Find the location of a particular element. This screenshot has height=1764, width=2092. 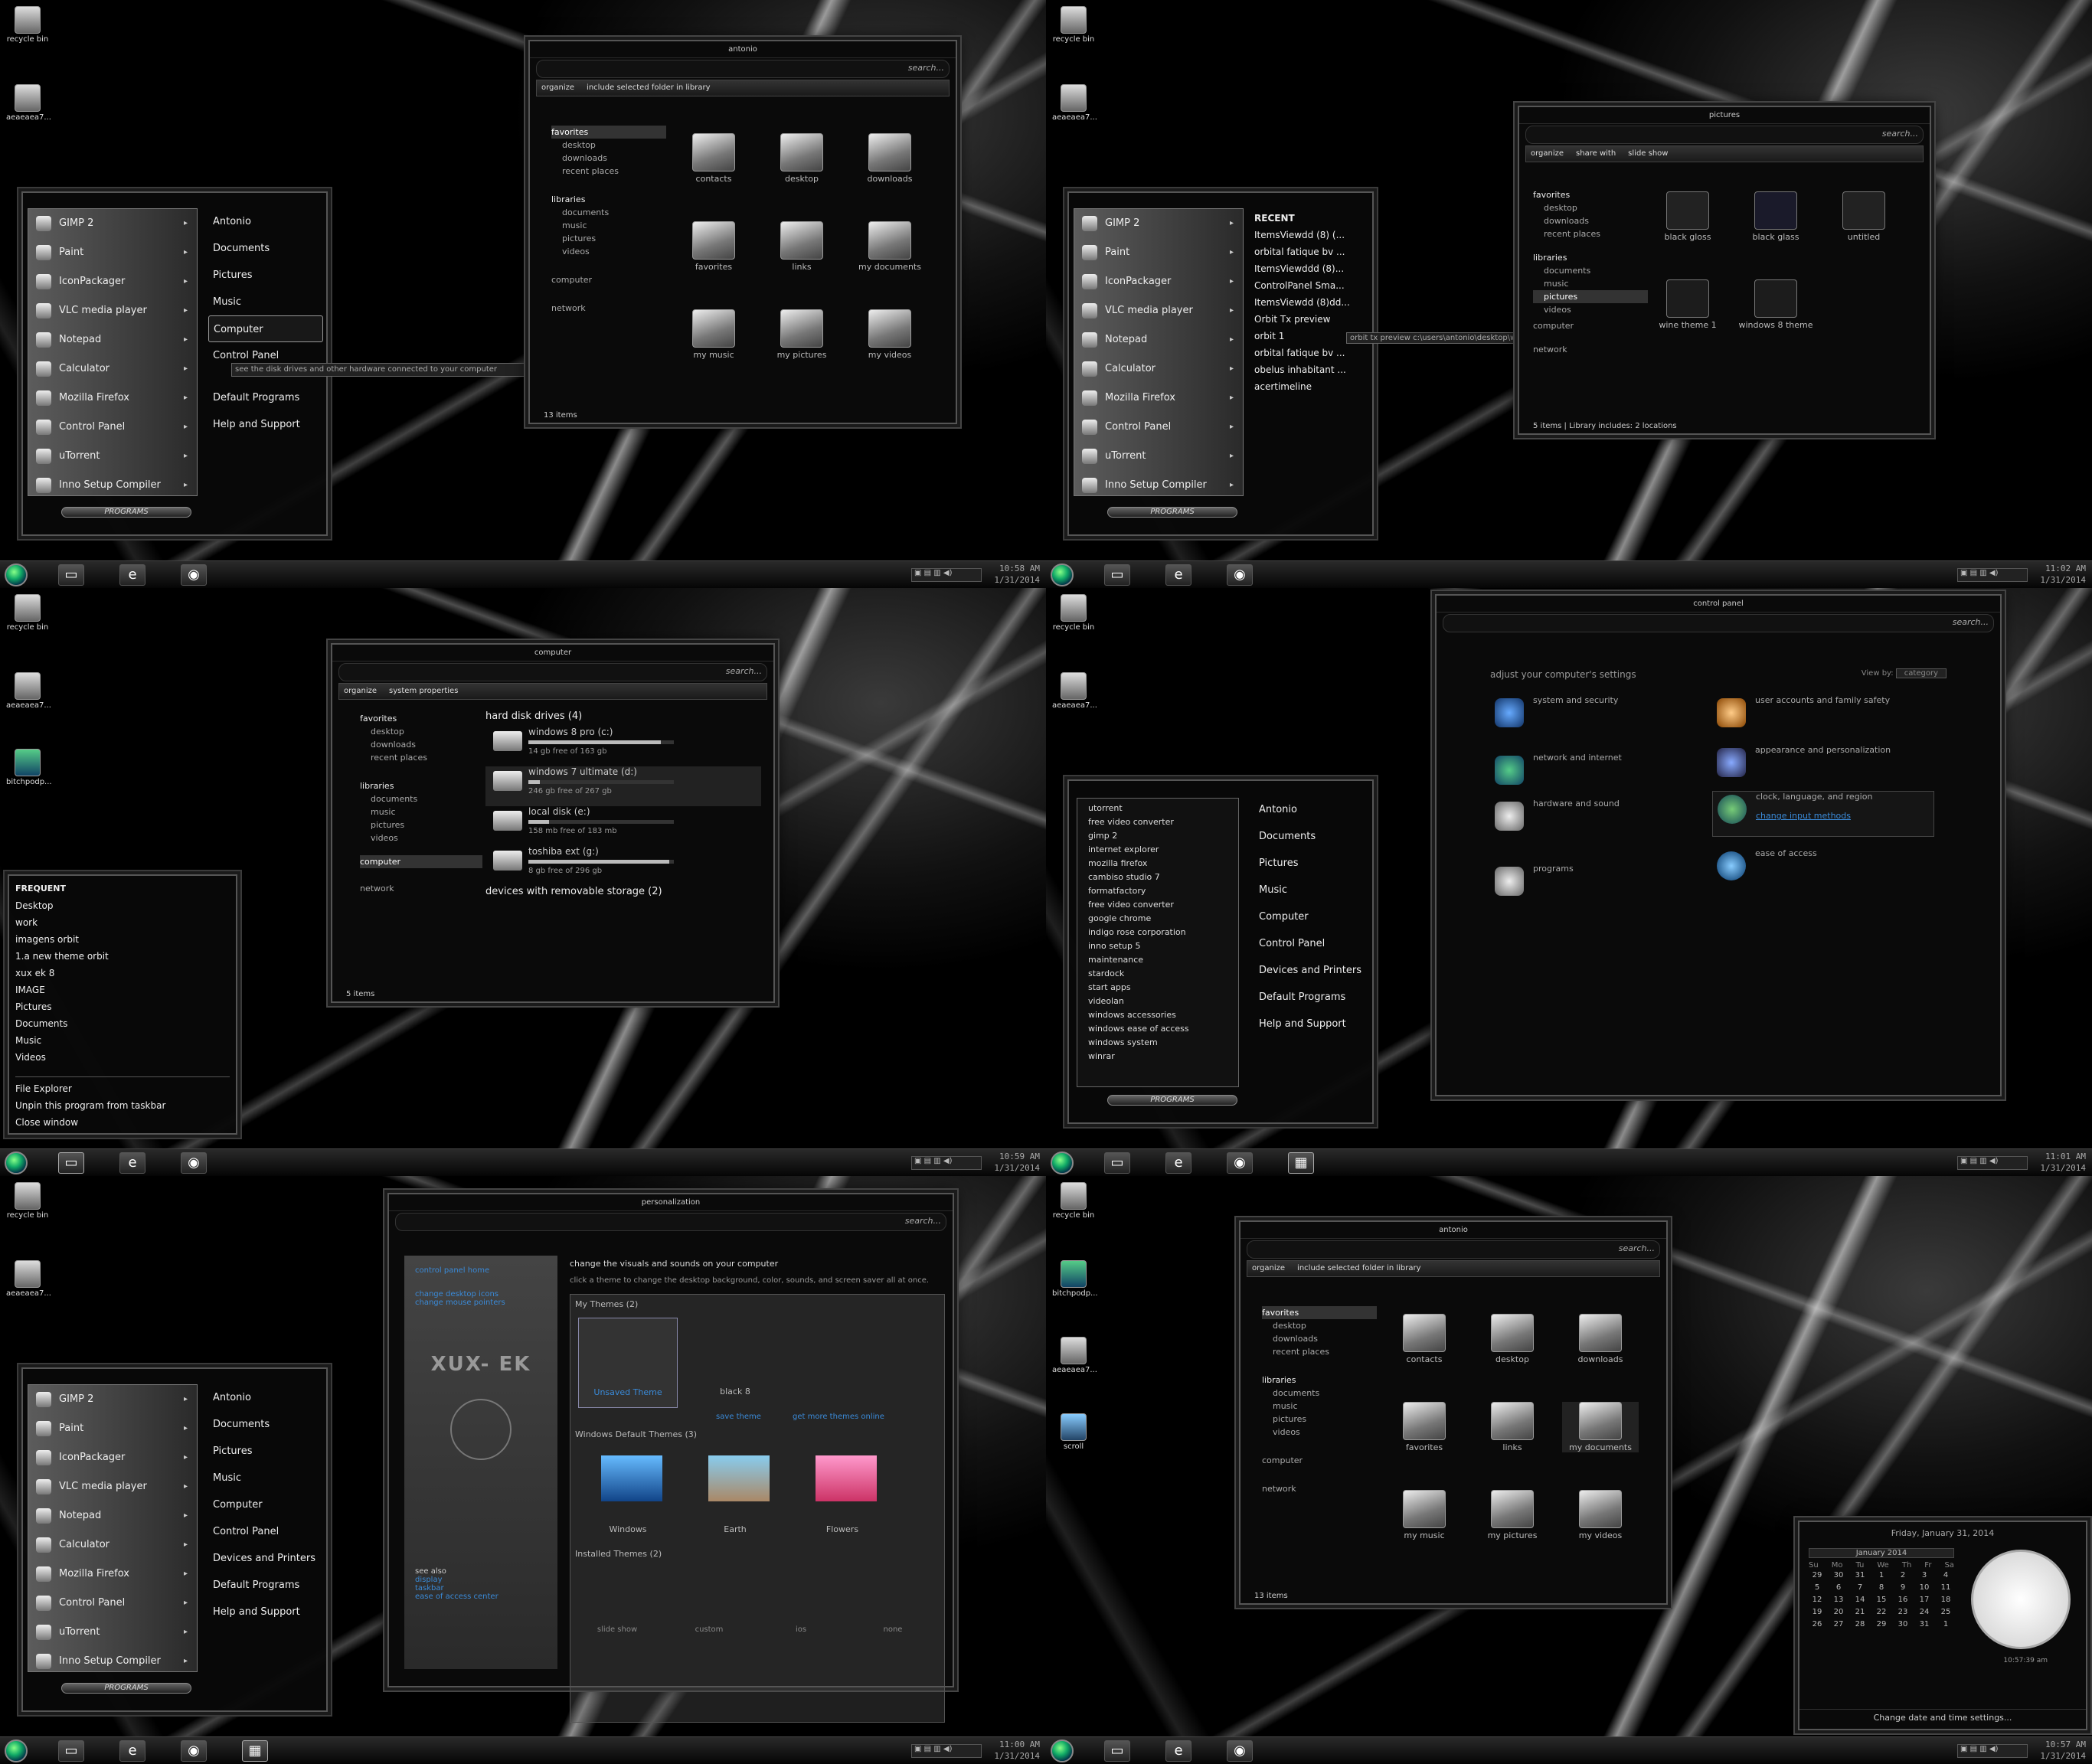

folder-tile: my pictures is located at coordinates (1512, 1515).